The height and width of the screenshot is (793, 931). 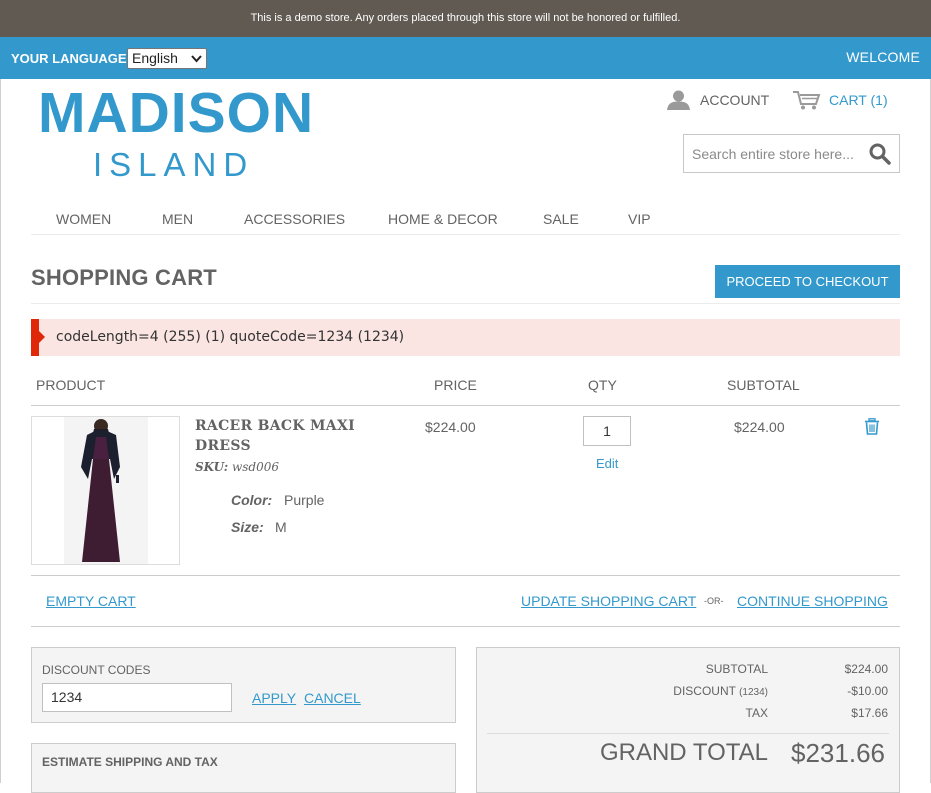 I want to click on sku-value: wsd006, so click(x=255, y=467).